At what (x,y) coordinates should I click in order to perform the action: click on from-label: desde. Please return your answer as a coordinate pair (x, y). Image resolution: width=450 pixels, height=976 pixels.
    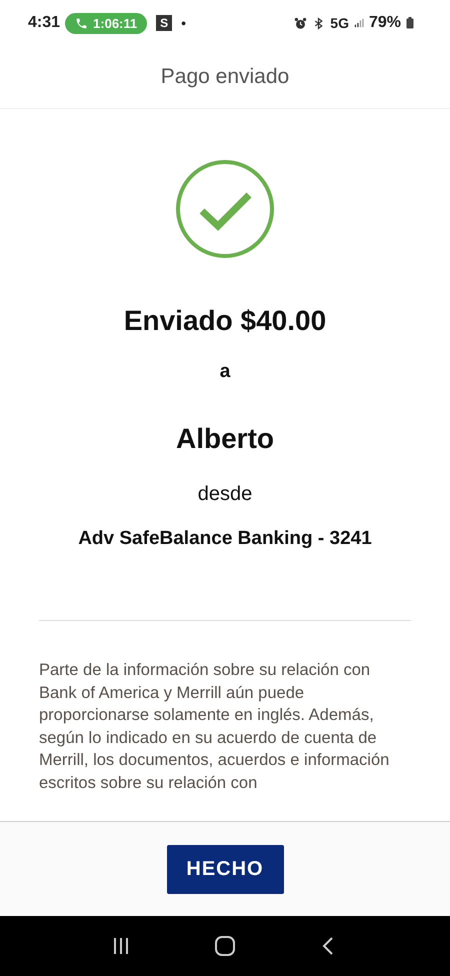
    Looking at the image, I should click on (225, 494).